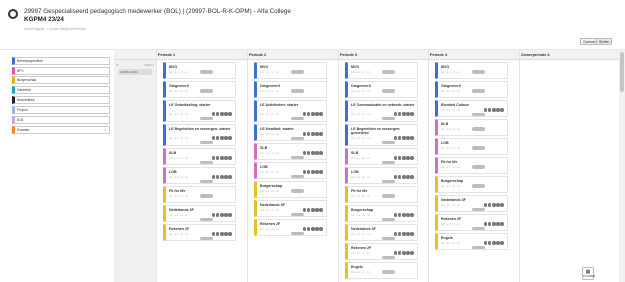 The height and width of the screenshot is (282, 625). What do you see at coordinates (61, 130) in the screenshot?
I see `category-item: Examen 1` at bounding box center [61, 130].